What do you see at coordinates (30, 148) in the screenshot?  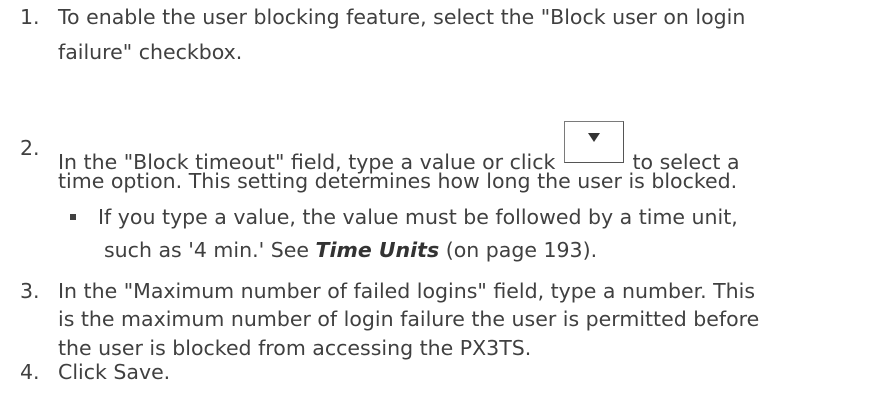 I see `step-number: 2.` at bounding box center [30, 148].